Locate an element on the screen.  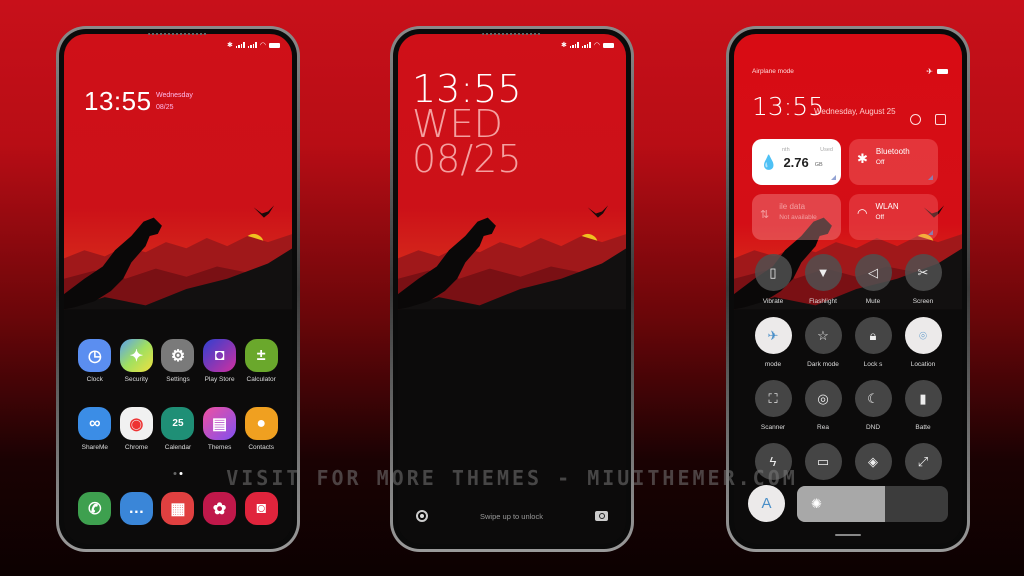
dock-phone: ✆ is located at coordinates (95, 508).